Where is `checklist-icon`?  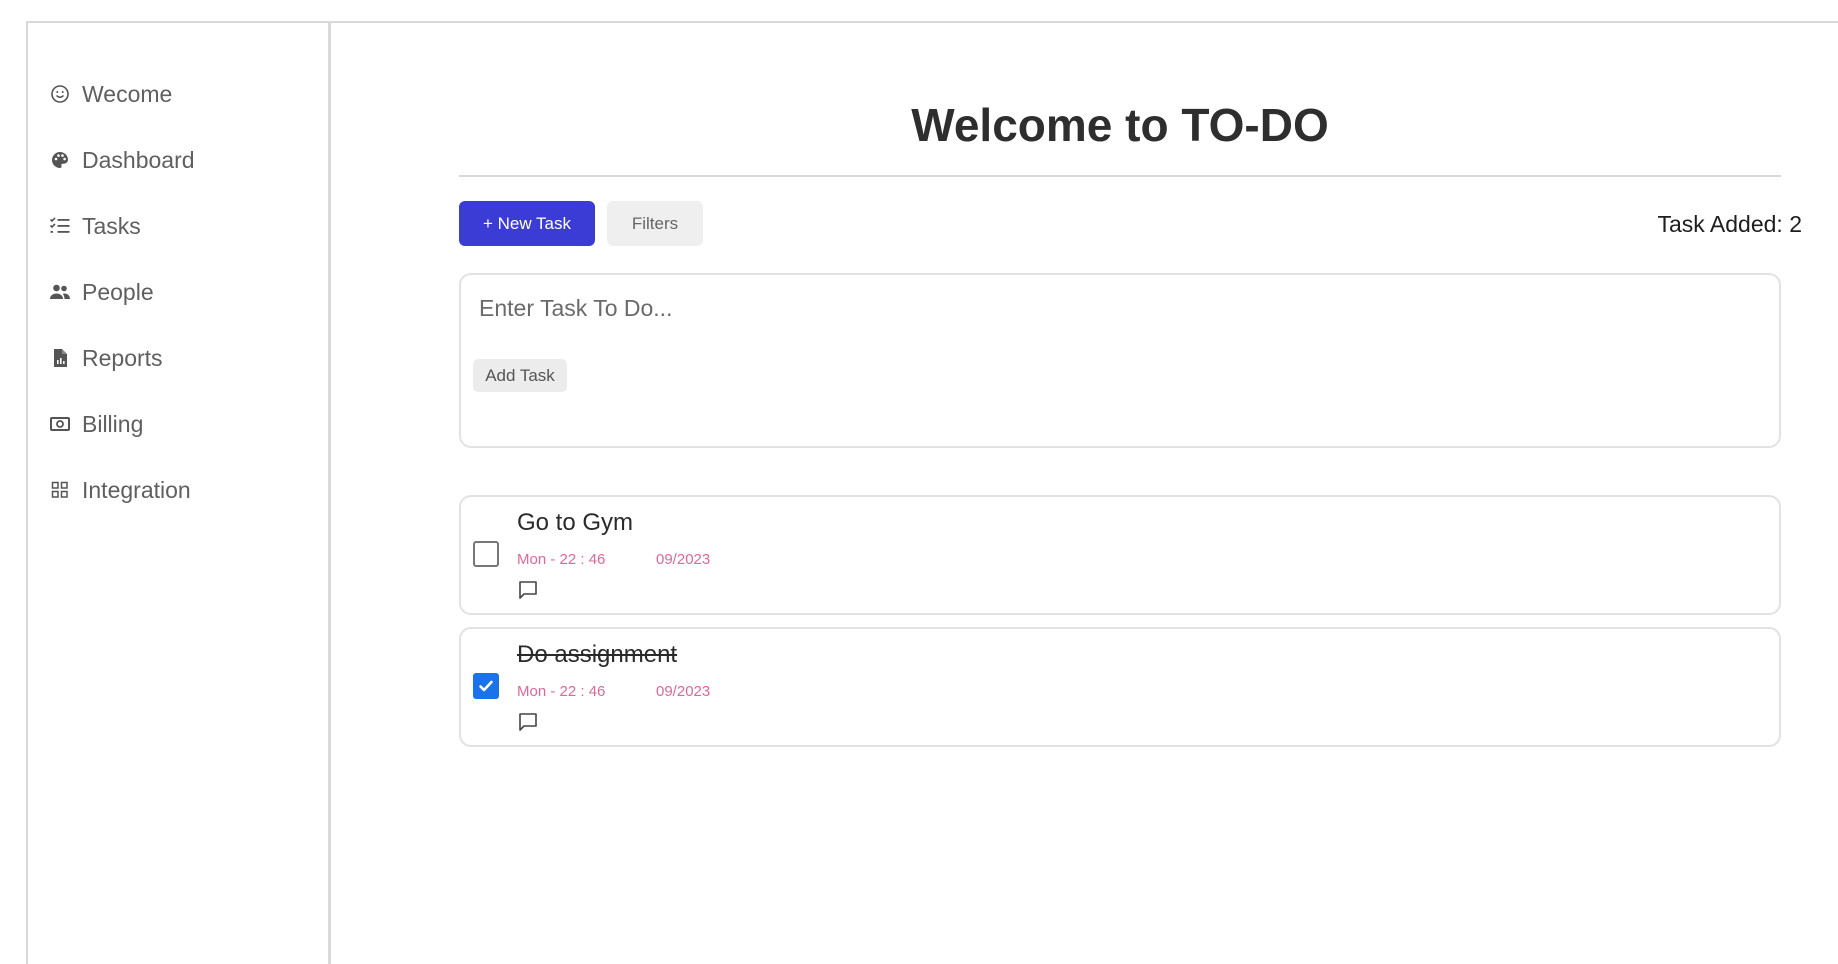 checklist-icon is located at coordinates (60, 226).